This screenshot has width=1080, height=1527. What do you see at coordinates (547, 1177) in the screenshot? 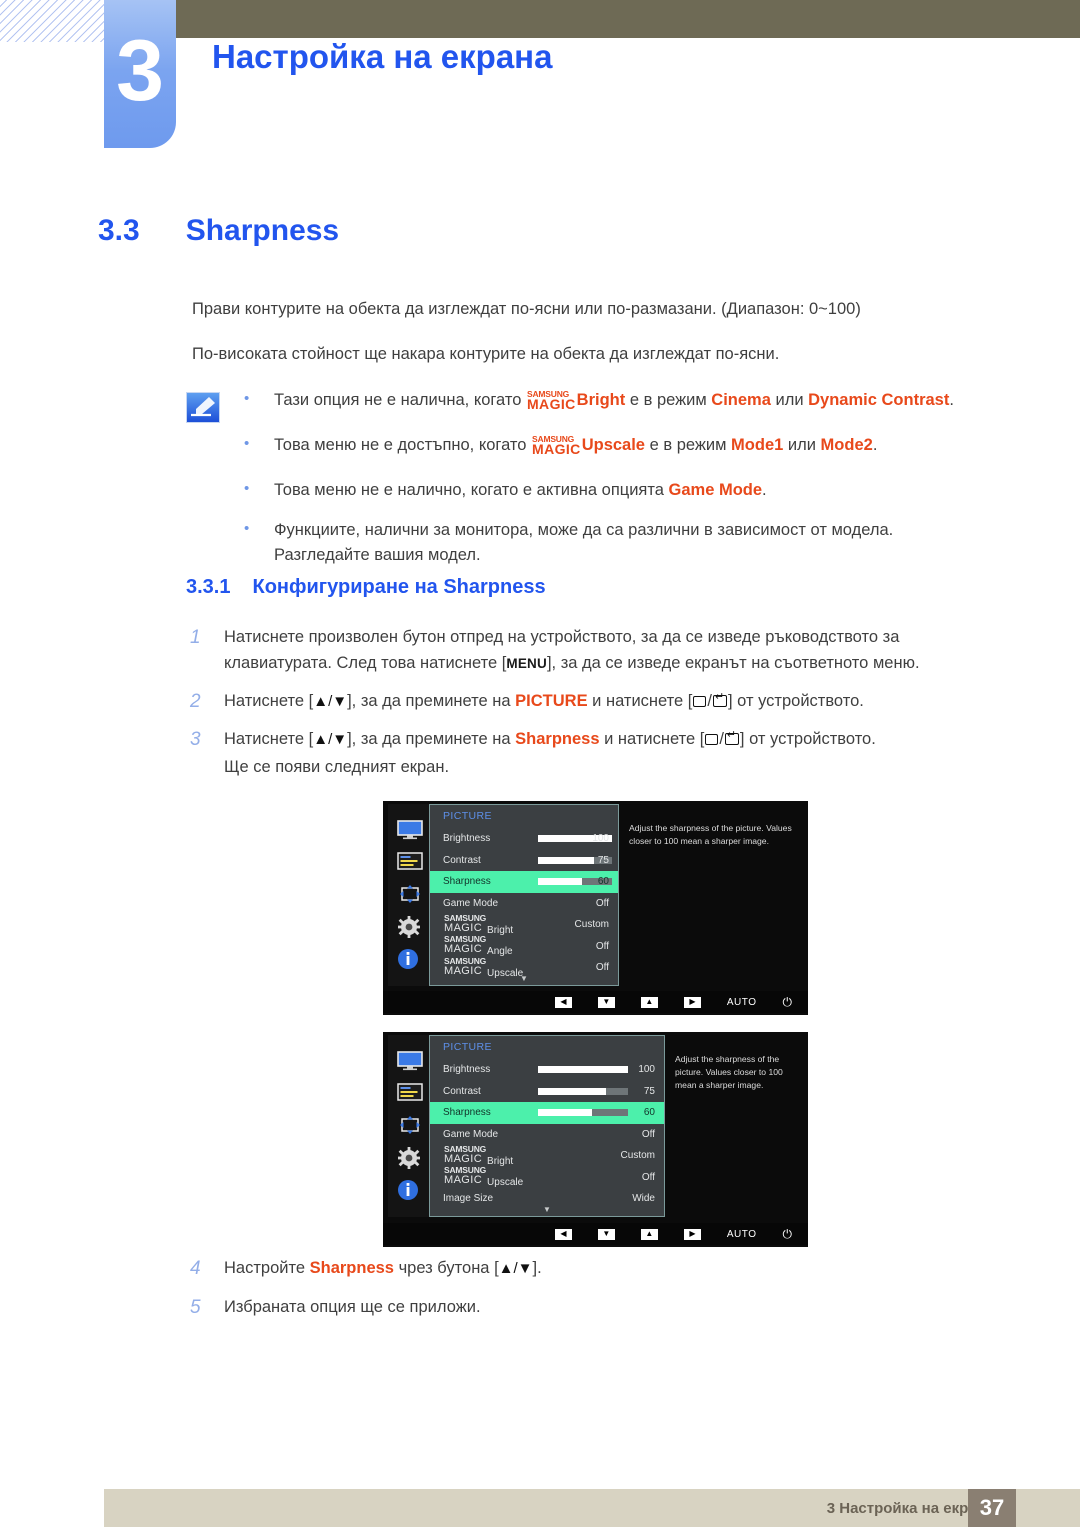
I see `table-row: SAMSUNG MAGIC Upscale Off` at bounding box center [547, 1177].